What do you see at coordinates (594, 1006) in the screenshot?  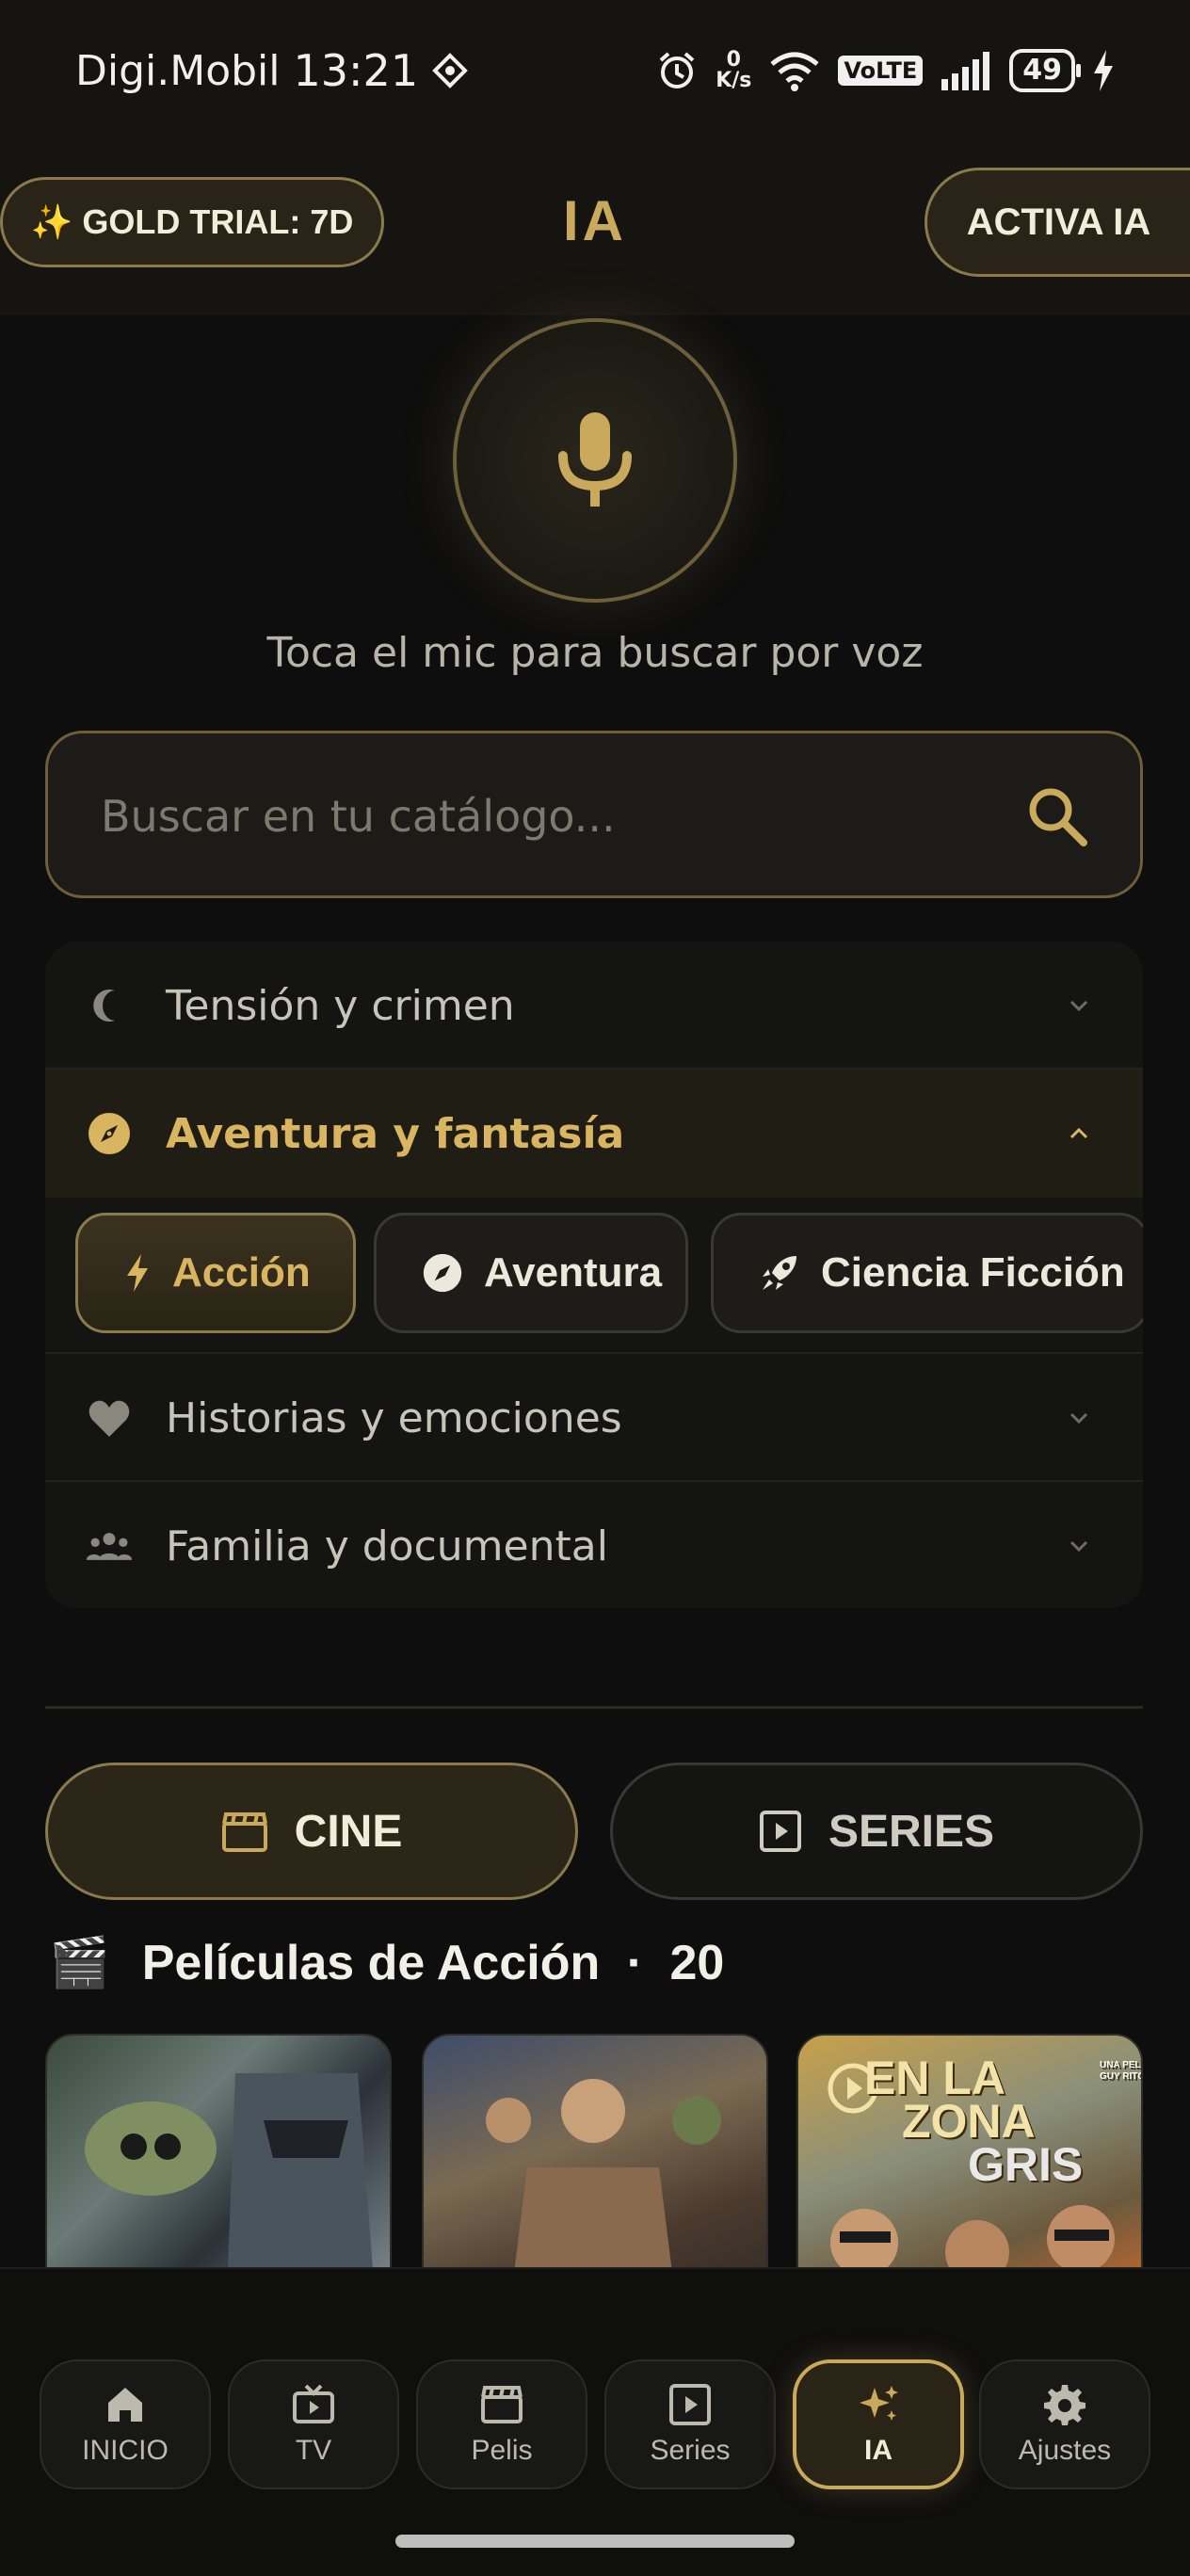 I see `category-tension-crimen: Tensión y crimen` at bounding box center [594, 1006].